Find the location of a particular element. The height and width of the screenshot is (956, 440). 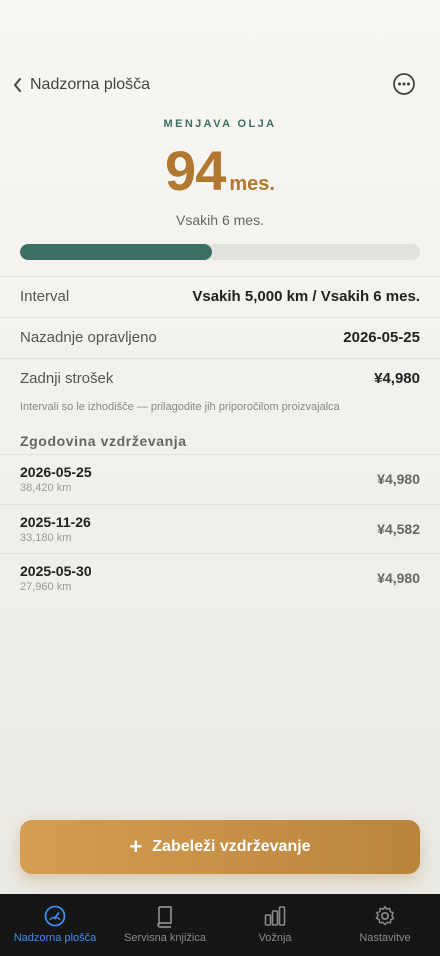

detail-value: 2026-05-25 is located at coordinates (381, 337).